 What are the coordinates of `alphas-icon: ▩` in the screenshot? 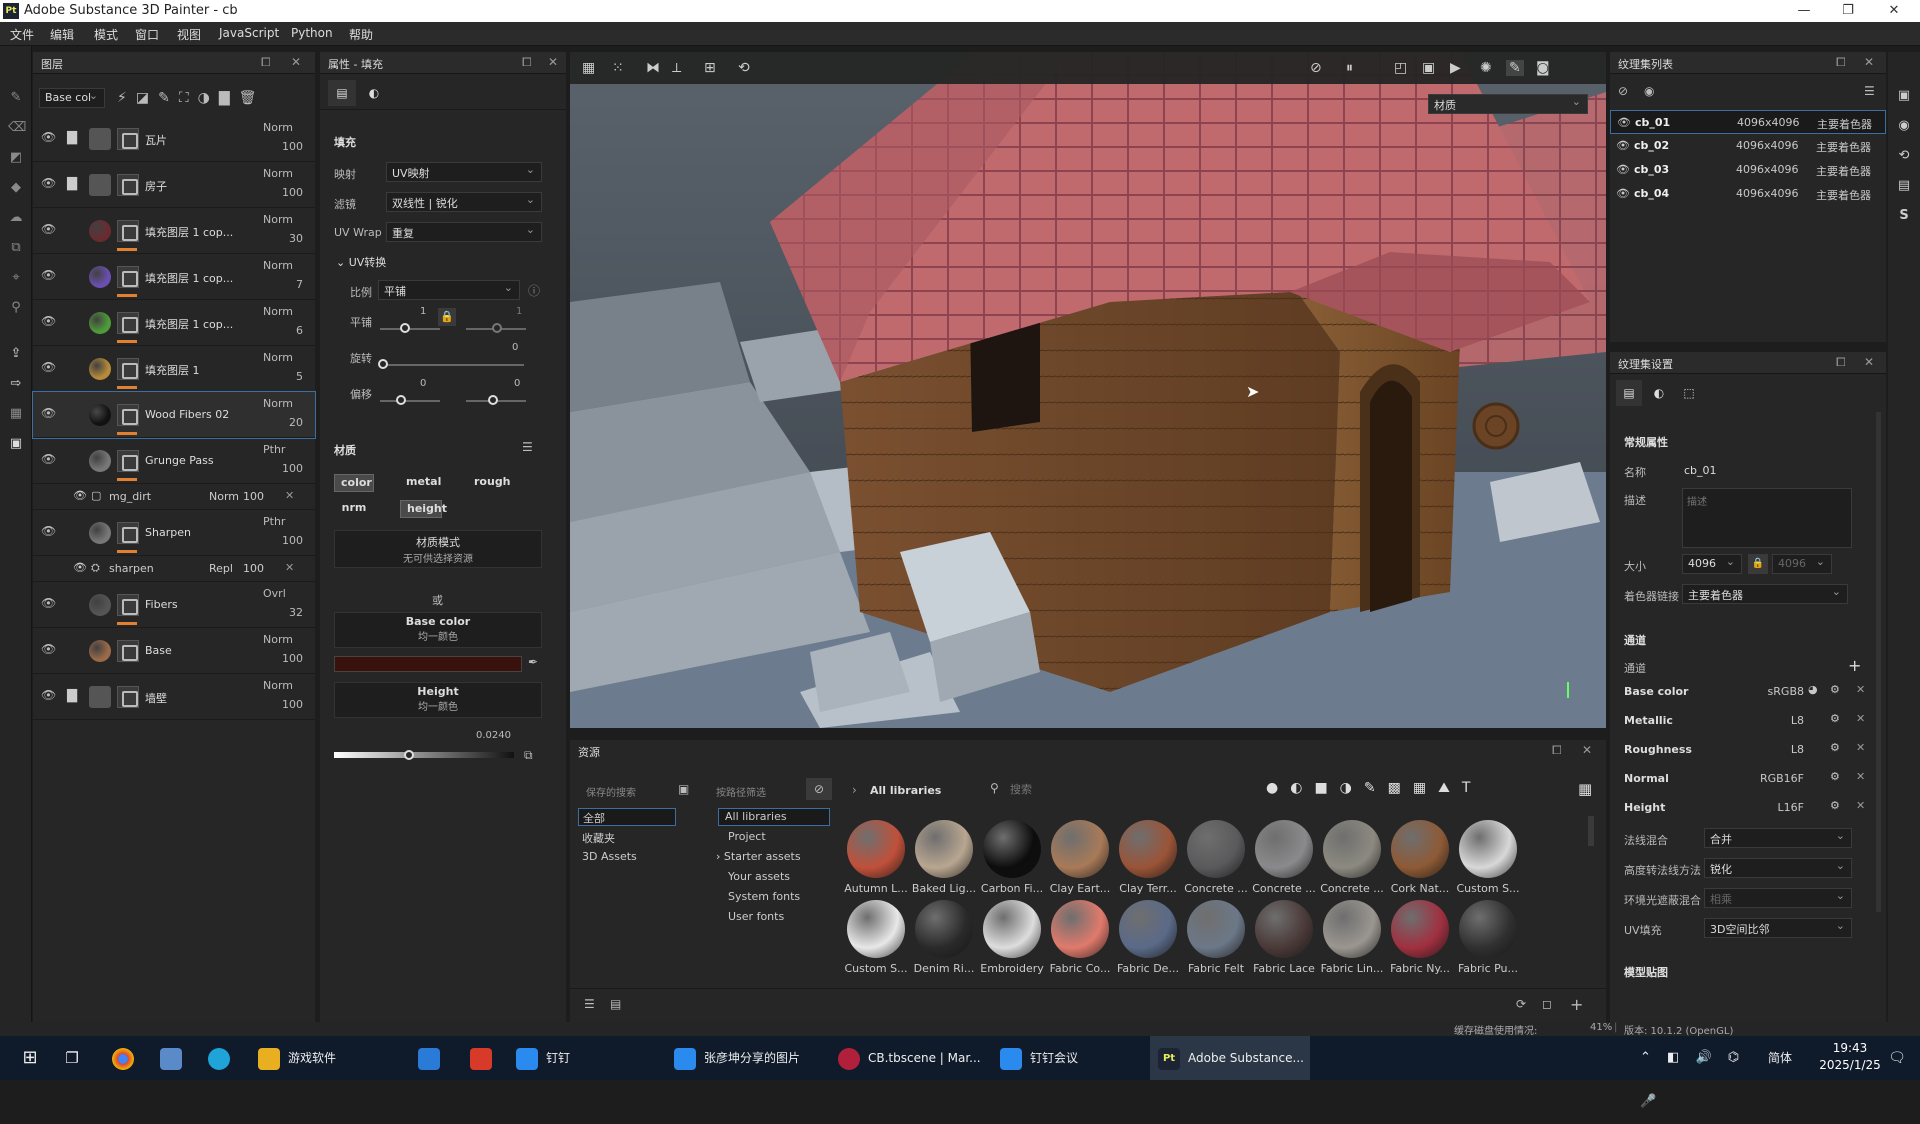 It's located at (1400, 788).